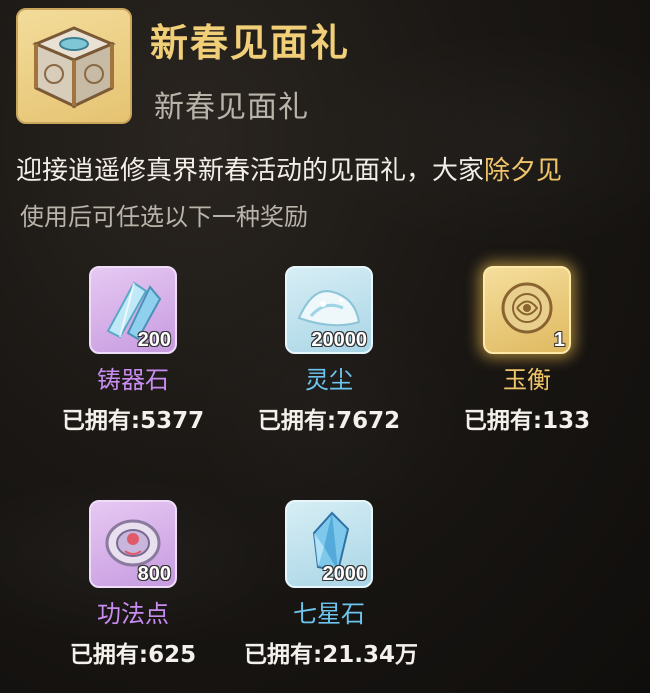  I want to click on reward-option-lingchen: 20000 灵尘 已拥有:7672, so click(329, 350).